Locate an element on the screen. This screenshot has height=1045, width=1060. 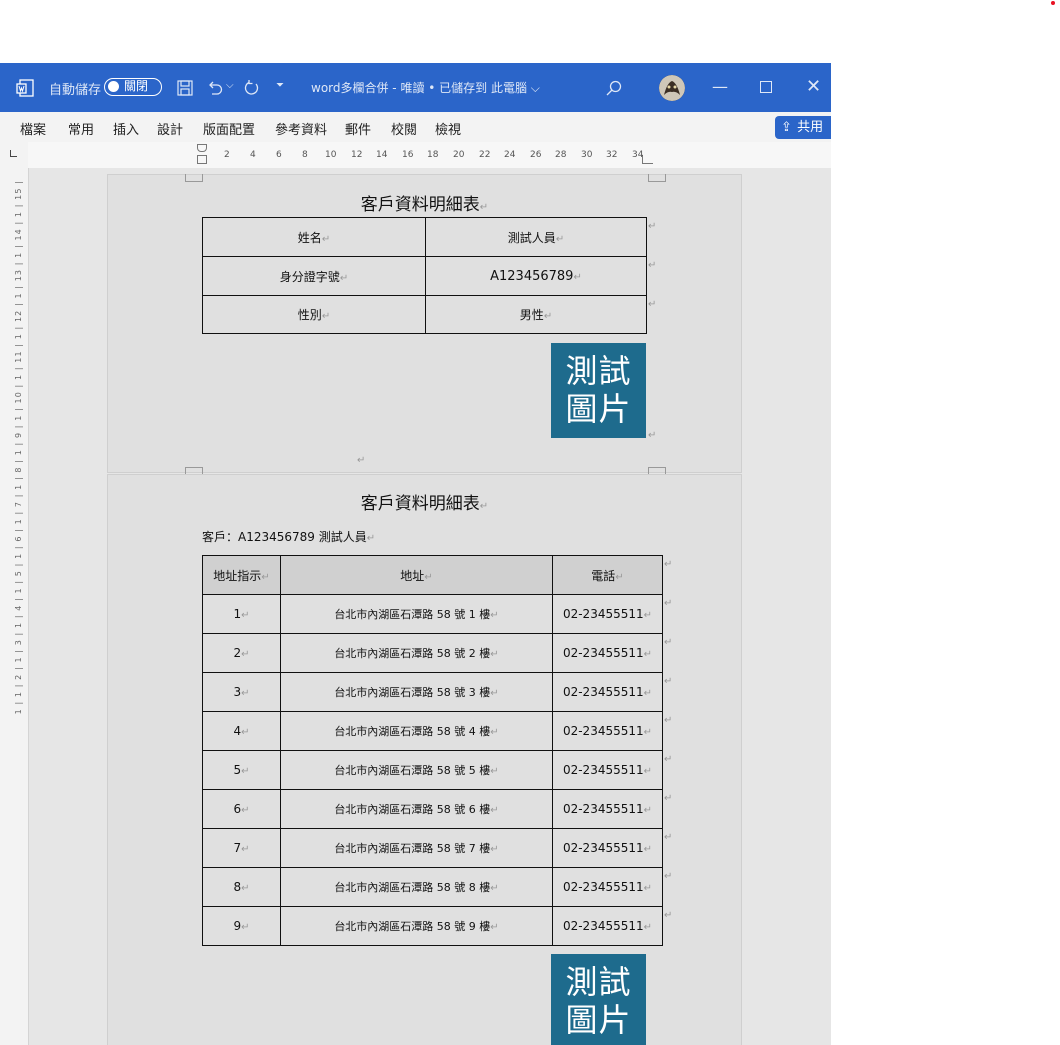
table-header-row: 地址指示↵ 地址↵ 電話↵ is located at coordinates (432, 575).